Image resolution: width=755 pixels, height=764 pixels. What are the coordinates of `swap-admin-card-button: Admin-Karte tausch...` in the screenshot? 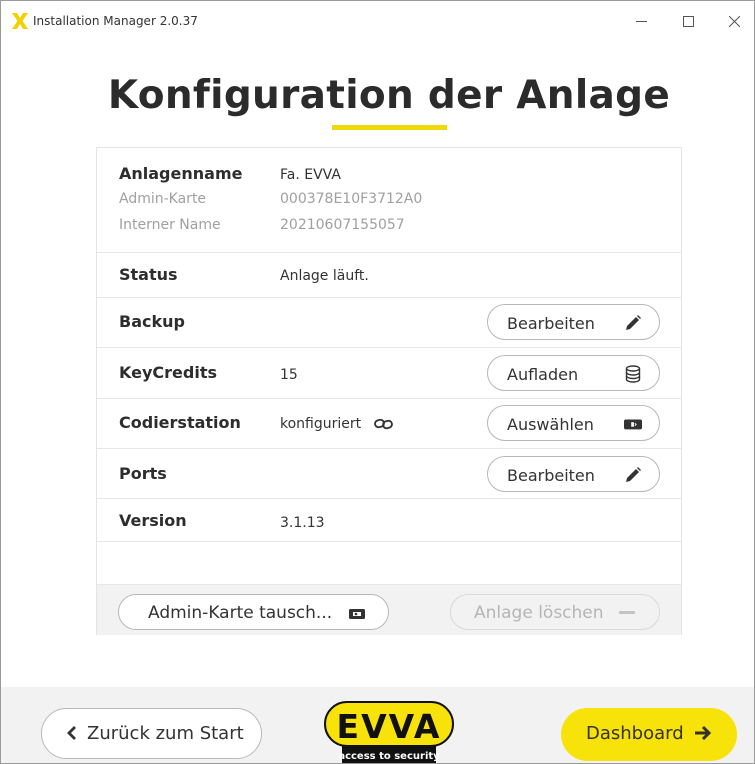 It's located at (253, 612).